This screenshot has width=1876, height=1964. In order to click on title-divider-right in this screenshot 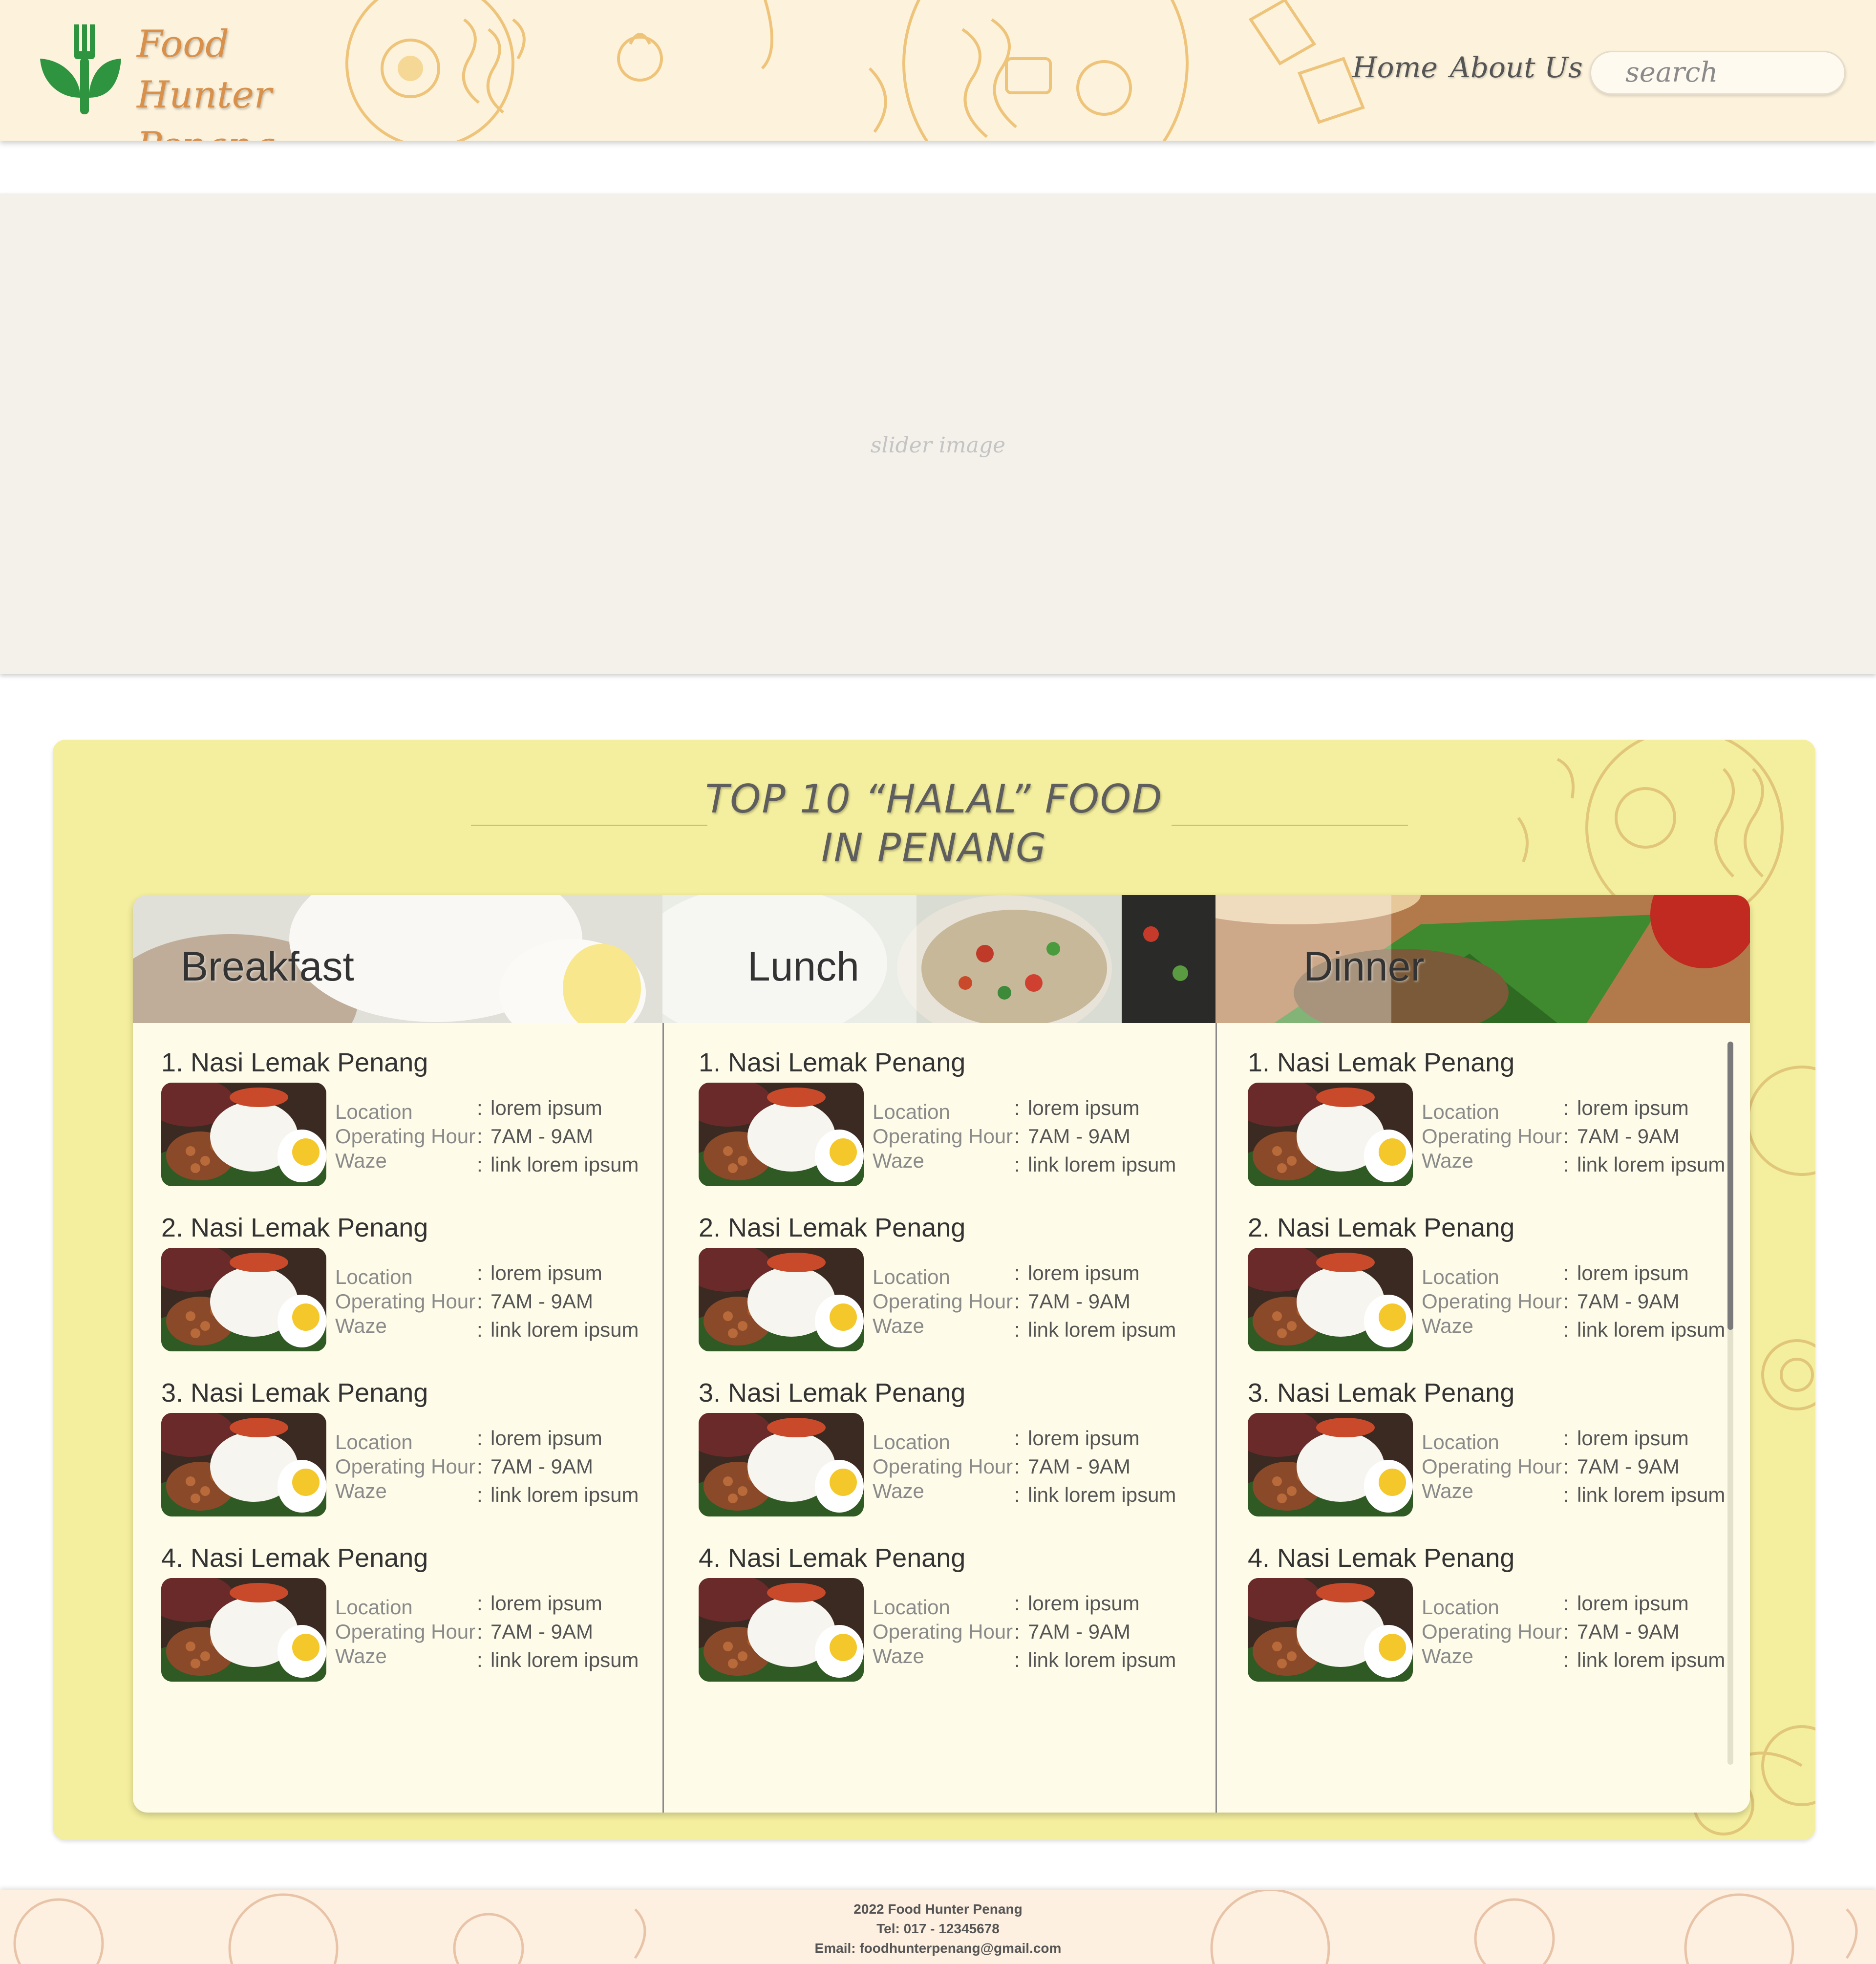, I will do `click(1290, 825)`.